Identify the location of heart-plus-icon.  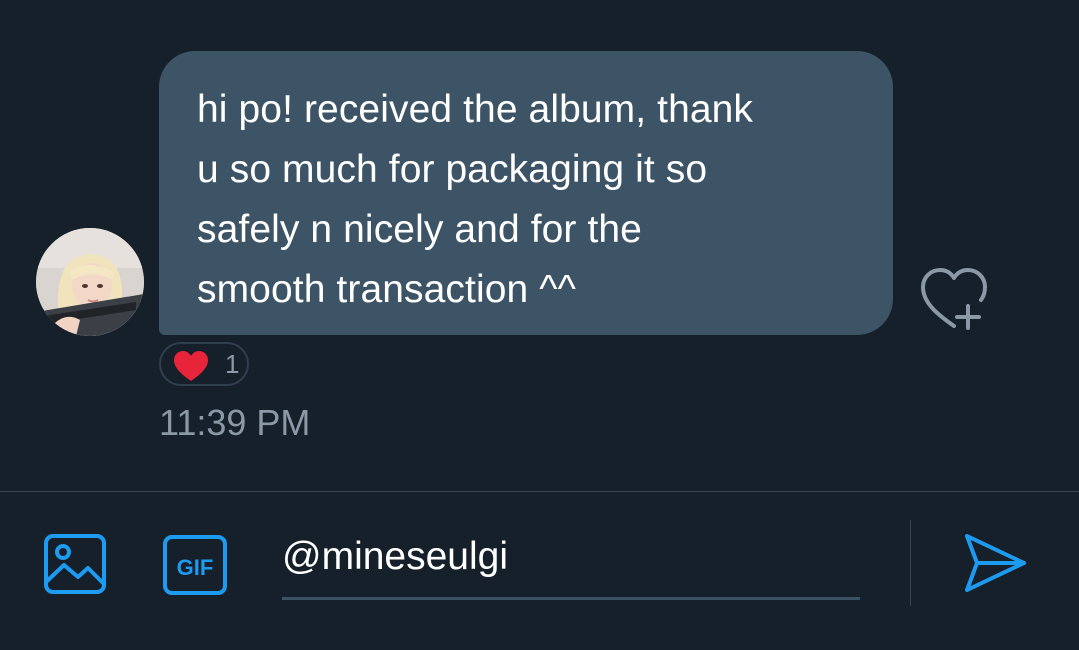
(954, 299).